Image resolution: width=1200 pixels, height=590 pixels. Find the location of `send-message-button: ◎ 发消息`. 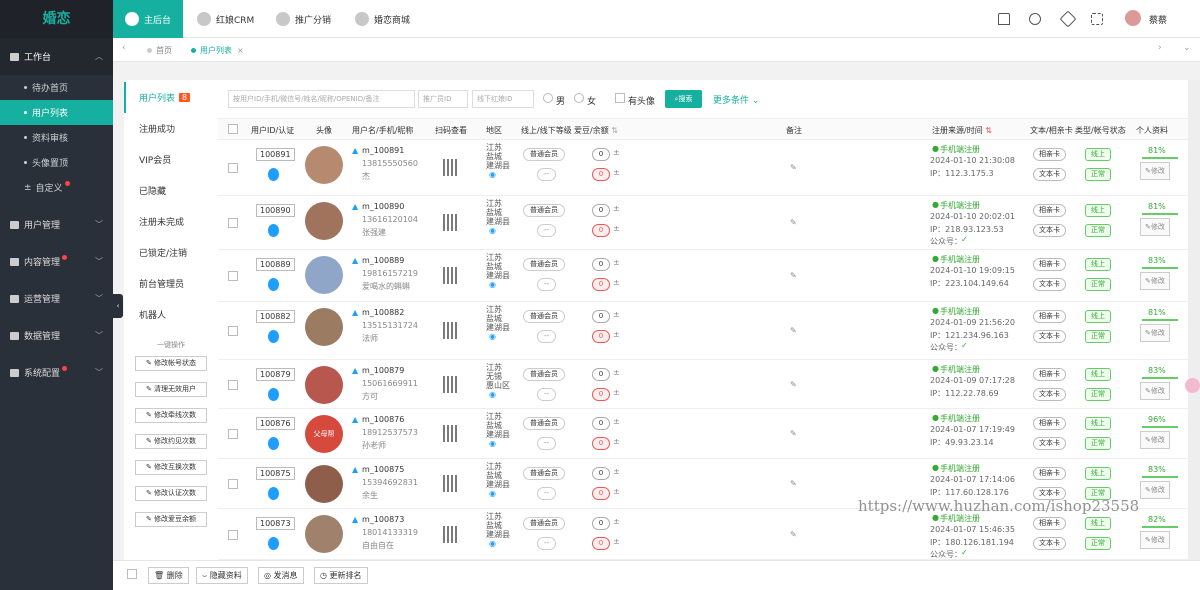

send-message-button: ◎ 发消息 is located at coordinates (281, 575).